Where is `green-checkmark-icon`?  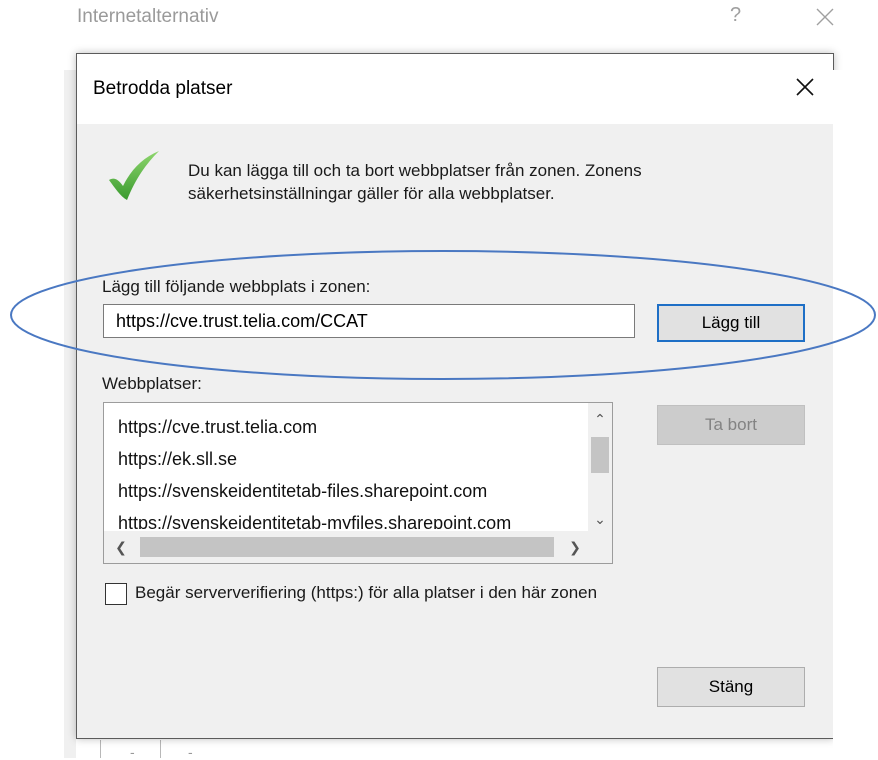
green-checkmark-icon is located at coordinates (134, 178).